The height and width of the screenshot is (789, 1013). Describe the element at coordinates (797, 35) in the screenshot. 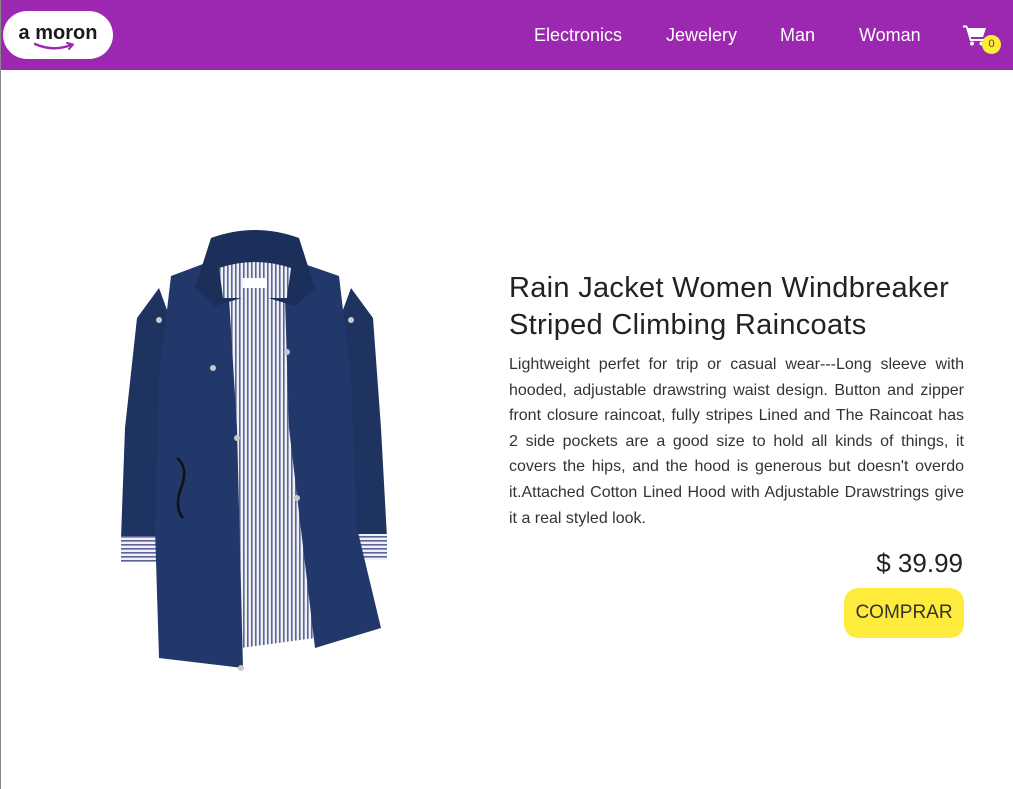

I see `nav-item-man: Man` at that location.